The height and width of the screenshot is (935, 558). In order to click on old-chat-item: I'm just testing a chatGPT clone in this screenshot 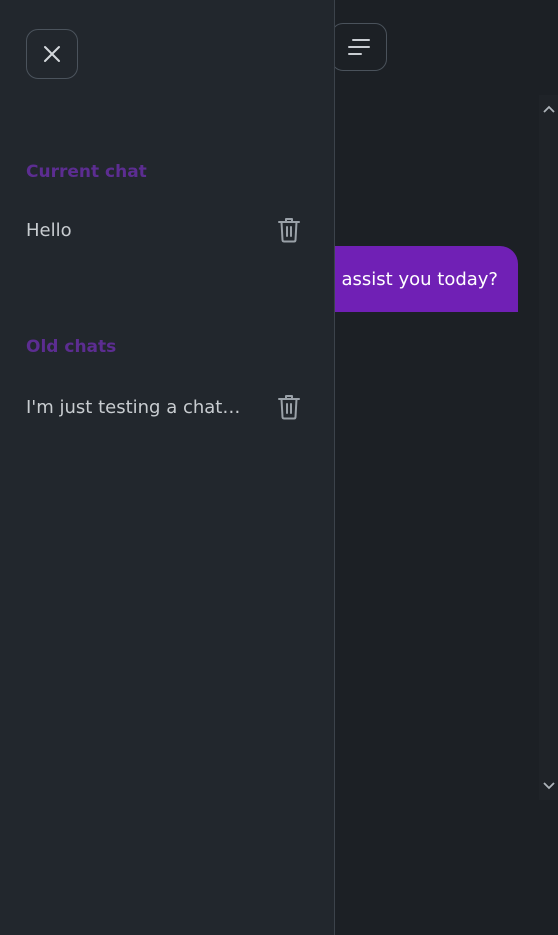, I will do `click(166, 407)`.